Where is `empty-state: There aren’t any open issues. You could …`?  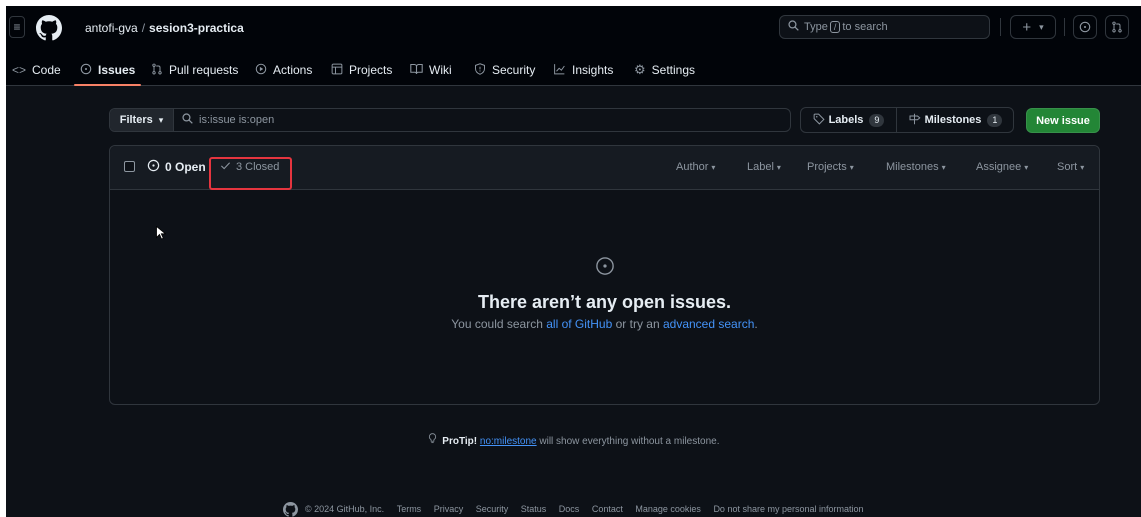
empty-state: There aren’t any open issues. You could … is located at coordinates (604, 293).